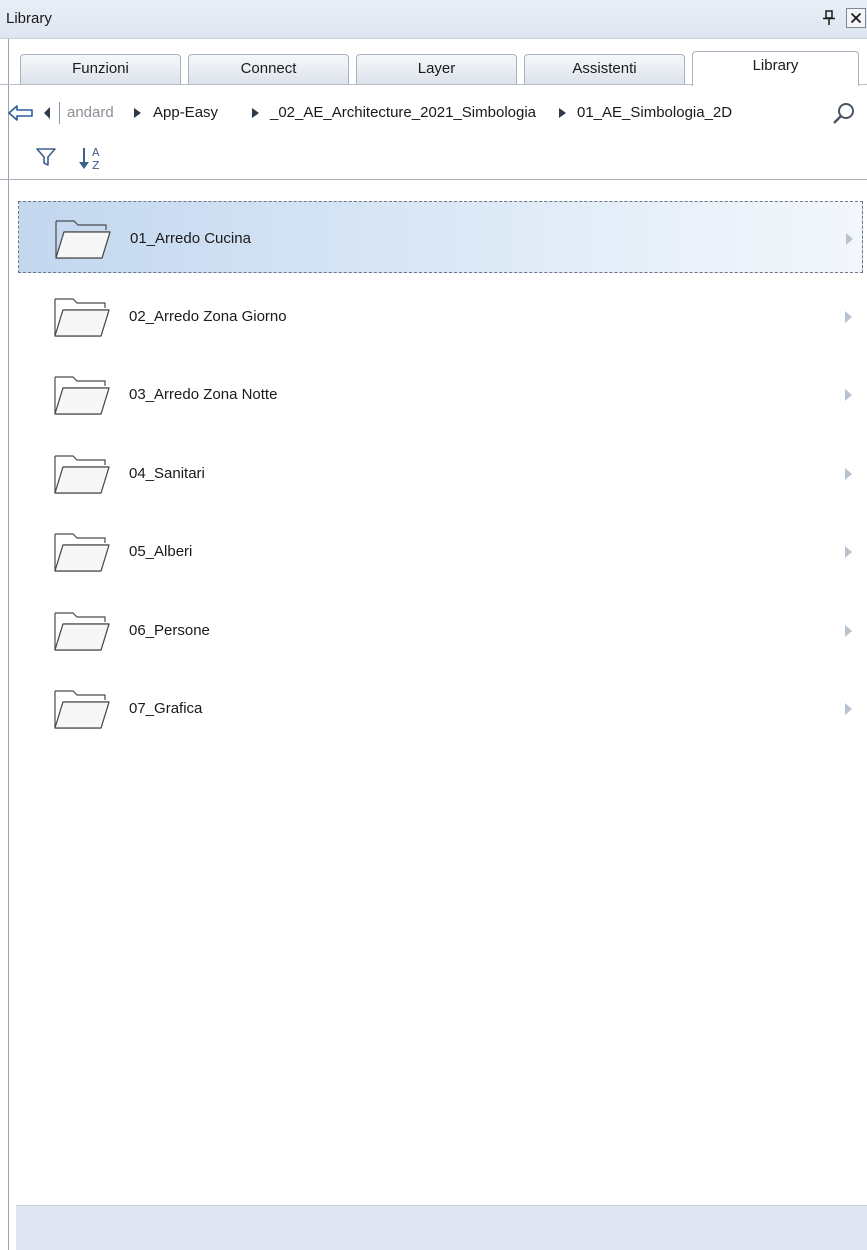 Image resolution: width=867 pixels, height=1250 pixels. Describe the element at coordinates (91, 158) in the screenshot. I see `sort-az-icon: A Z` at that location.